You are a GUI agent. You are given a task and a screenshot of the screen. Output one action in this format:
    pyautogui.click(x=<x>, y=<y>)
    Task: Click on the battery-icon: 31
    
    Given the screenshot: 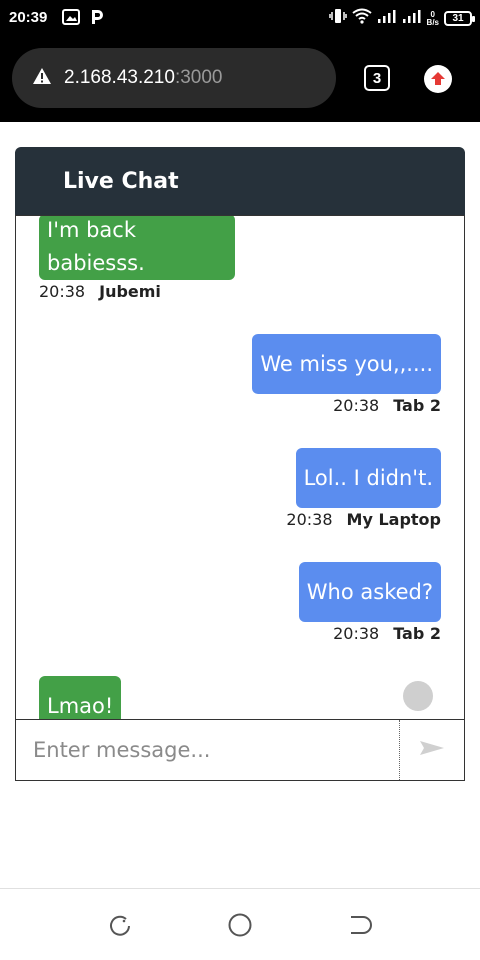 What is the action you would take?
    pyautogui.click(x=459, y=18)
    